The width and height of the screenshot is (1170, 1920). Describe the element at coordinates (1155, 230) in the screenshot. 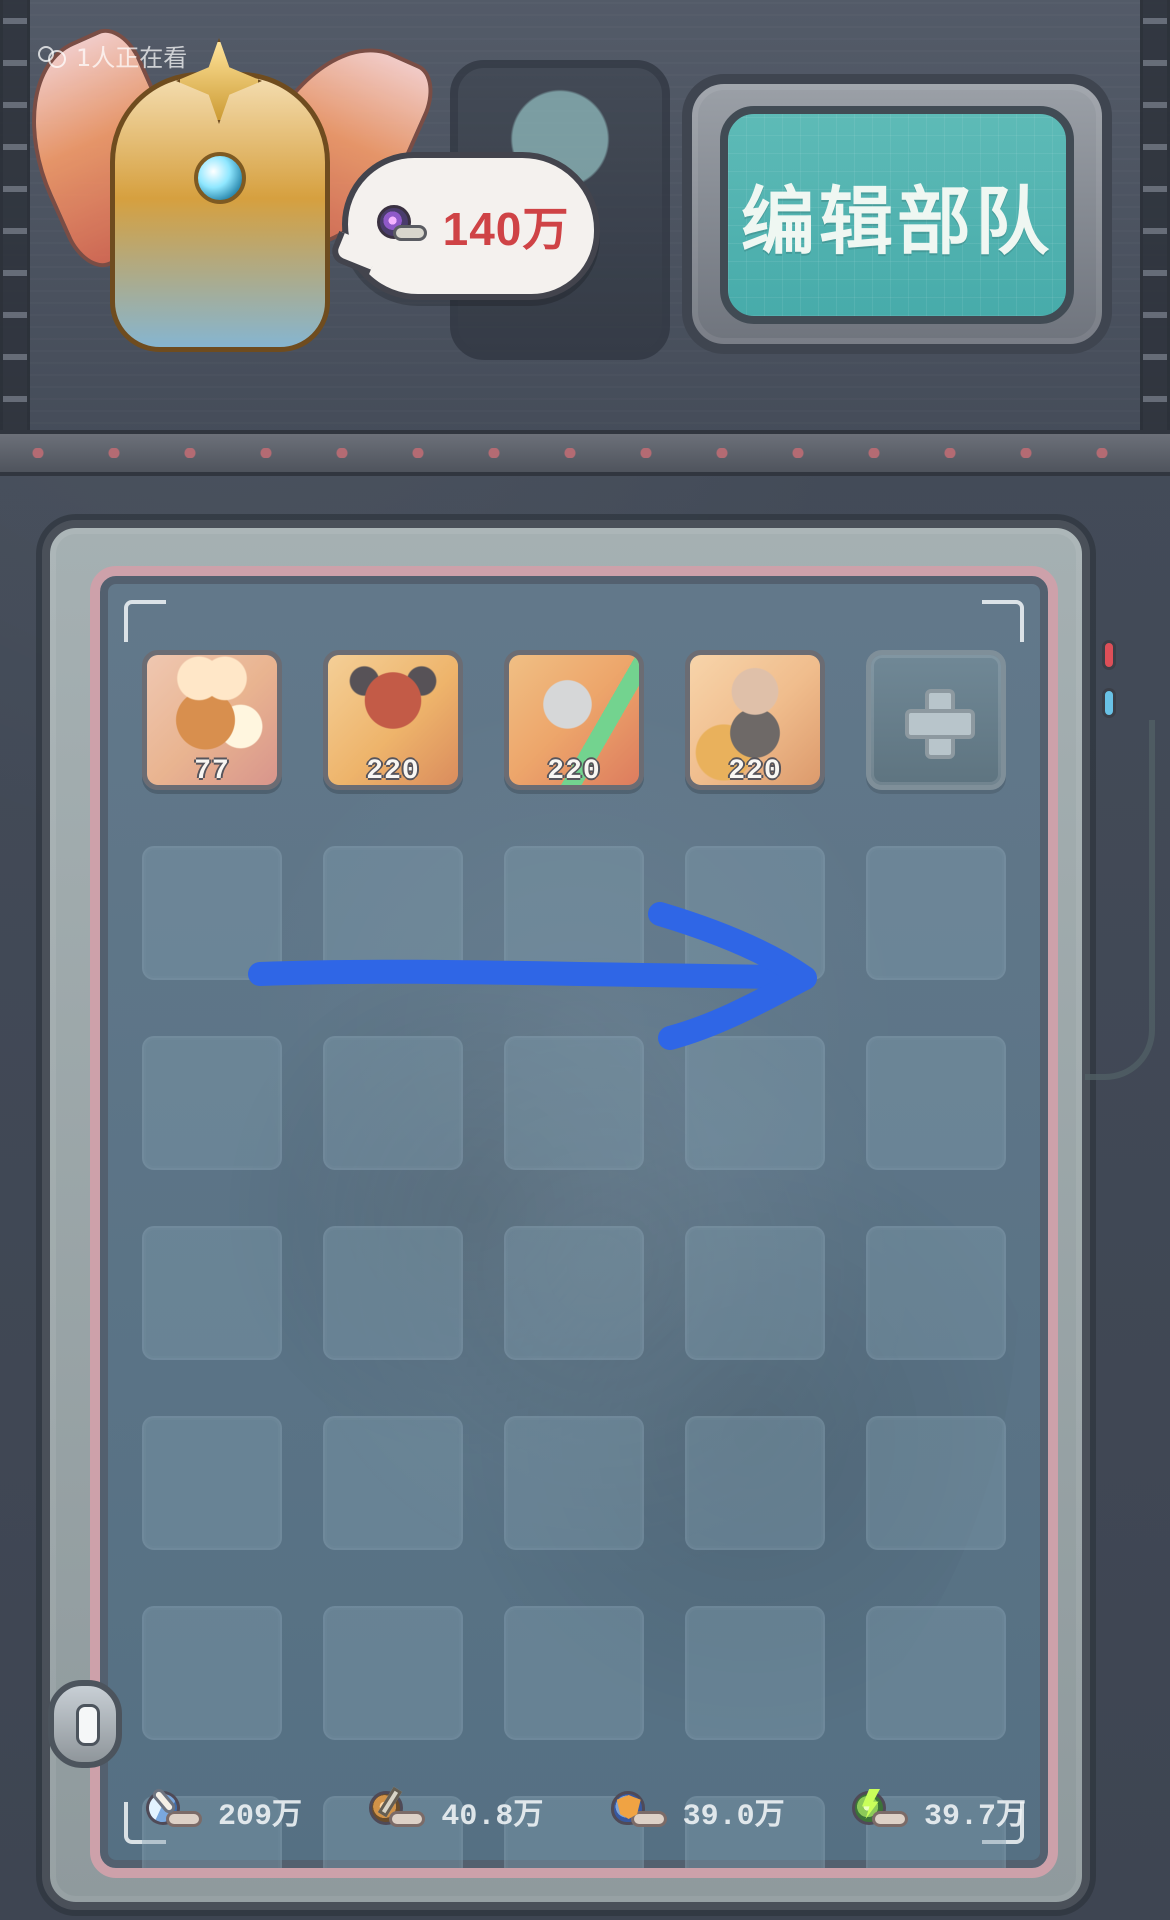

I see `right-chain-decoration` at that location.